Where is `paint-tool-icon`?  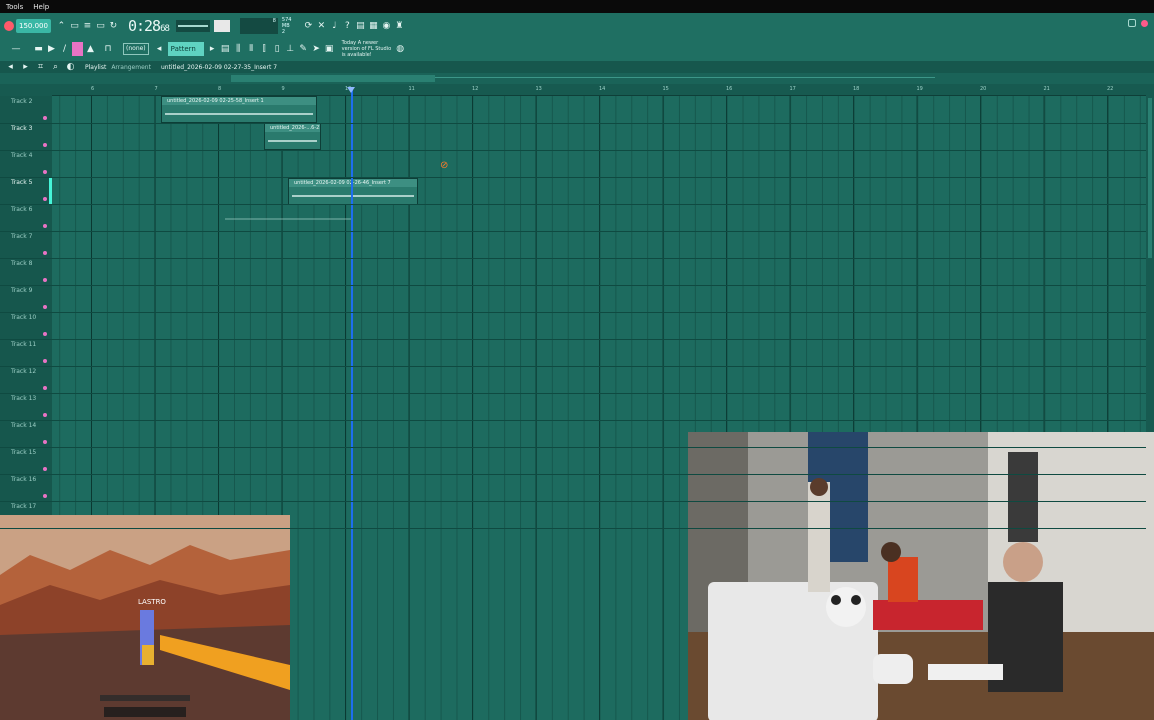 paint-tool-icon is located at coordinates (77, 49).